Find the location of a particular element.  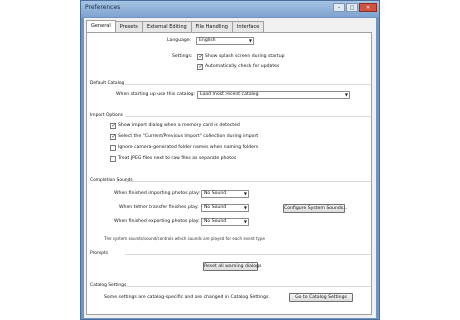

show-import-dialog-checkbox: ✓ is located at coordinates (113, 126).